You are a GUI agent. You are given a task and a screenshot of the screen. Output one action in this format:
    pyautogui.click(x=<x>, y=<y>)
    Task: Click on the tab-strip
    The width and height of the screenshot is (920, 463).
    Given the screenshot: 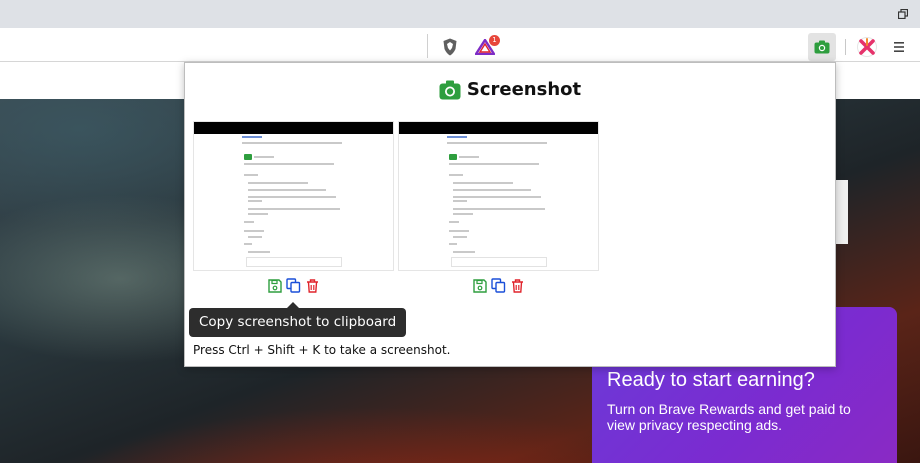 What is the action you would take?
    pyautogui.click(x=460, y=14)
    